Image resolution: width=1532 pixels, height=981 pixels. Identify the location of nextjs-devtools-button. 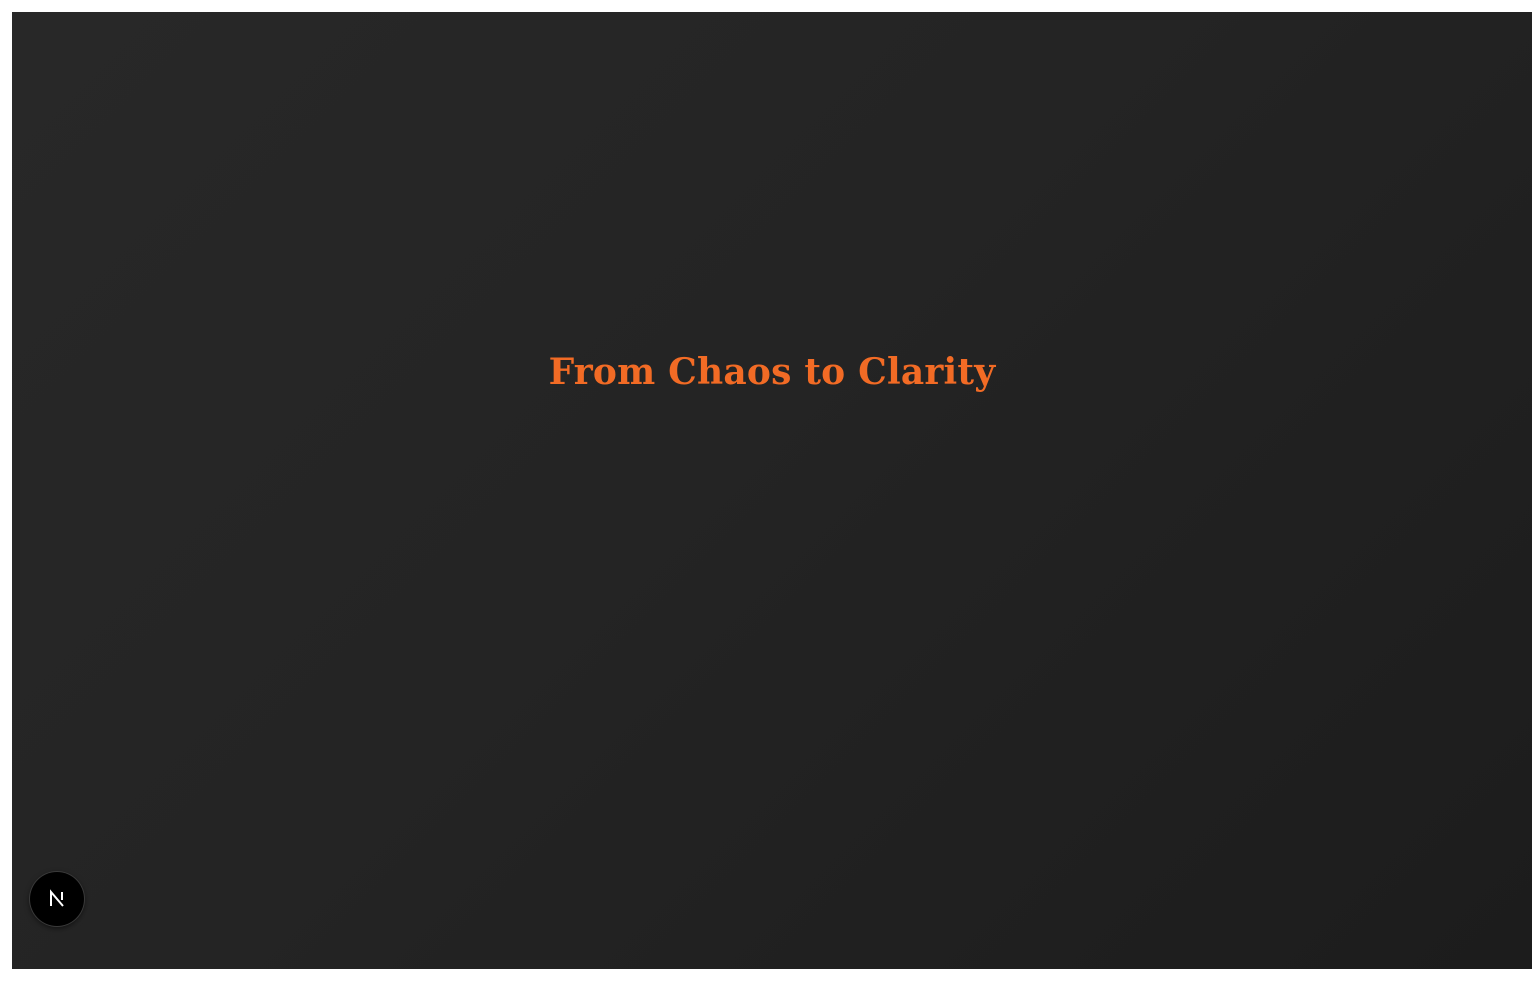
(57, 899).